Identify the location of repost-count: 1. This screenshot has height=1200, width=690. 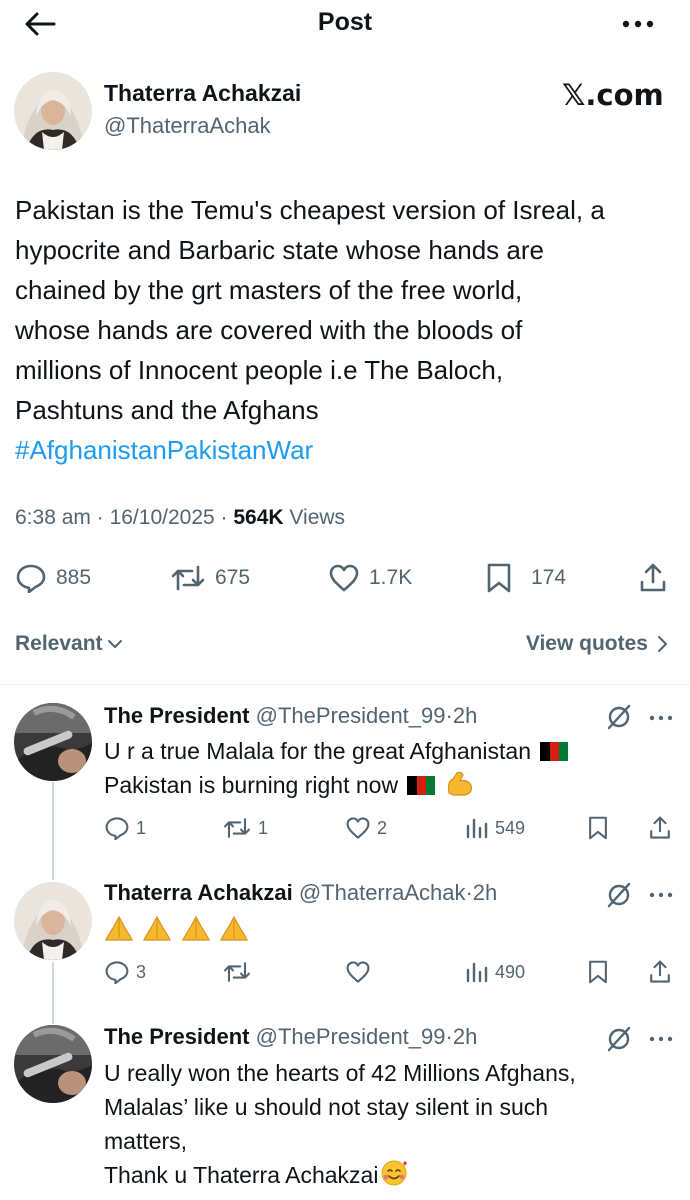
(263, 827).